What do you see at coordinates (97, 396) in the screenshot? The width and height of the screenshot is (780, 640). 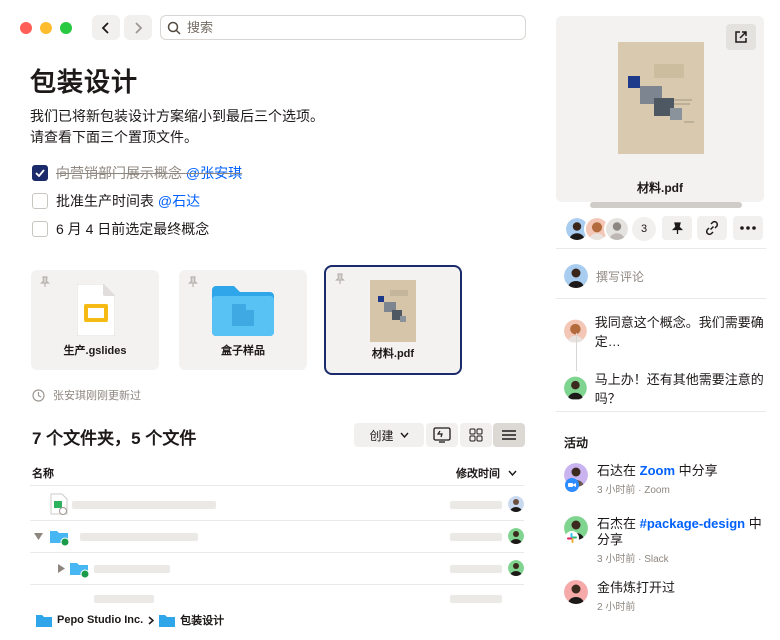 I see `update-text: 张安琪刚刚更新过` at bounding box center [97, 396].